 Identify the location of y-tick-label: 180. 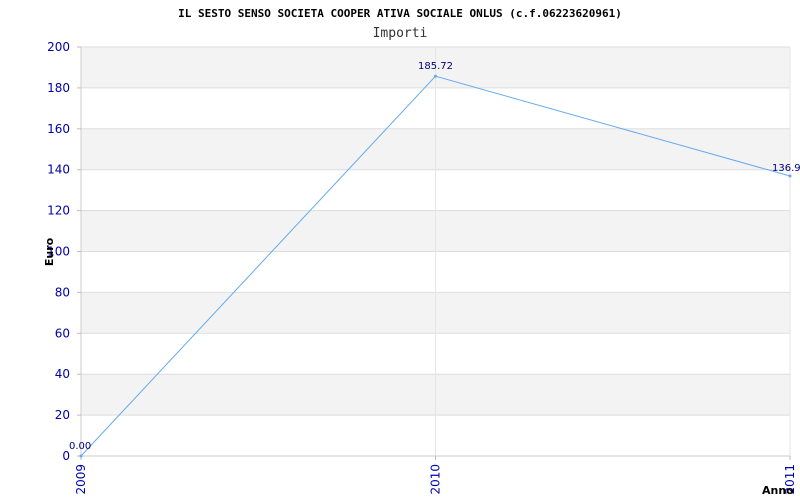
(58, 88).